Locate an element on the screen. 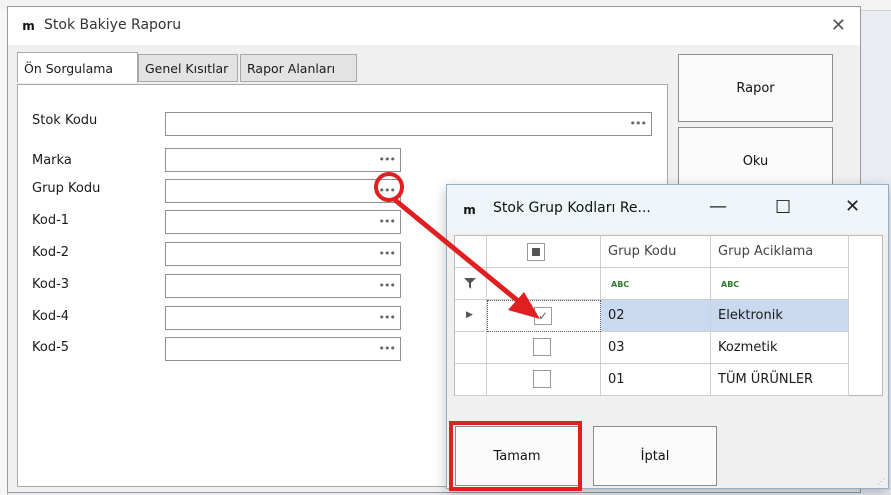 This screenshot has width=891, height=495. annotation-arrow is located at coordinates (466, 258).